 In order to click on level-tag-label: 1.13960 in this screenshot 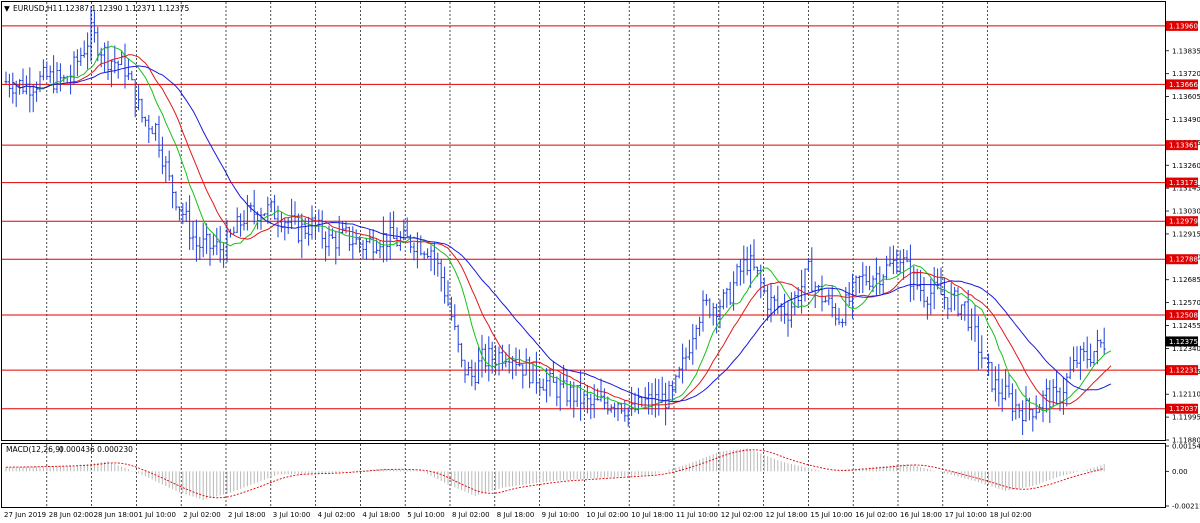, I will do `click(1183, 26)`.